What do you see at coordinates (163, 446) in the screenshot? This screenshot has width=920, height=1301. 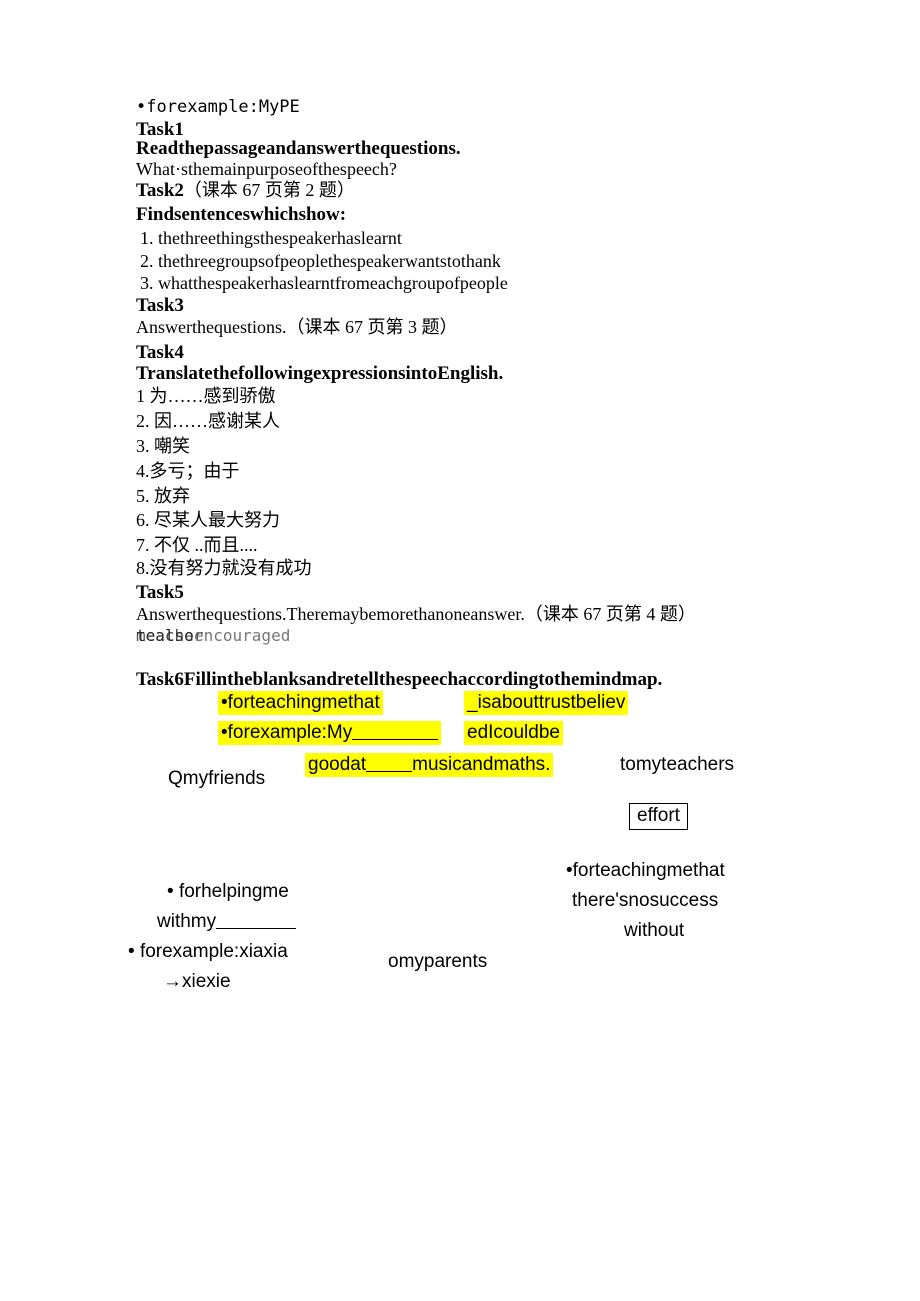 I see `task4-item-3: 3. 嘲笑` at bounding box center [163, 446].